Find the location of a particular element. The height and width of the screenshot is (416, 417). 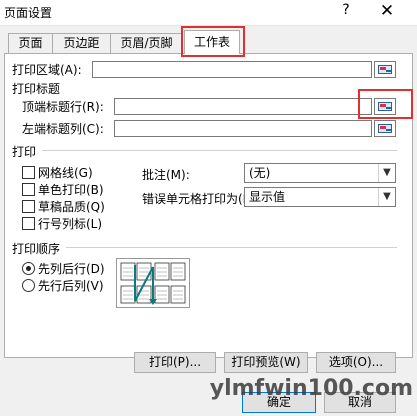

down-then-over-label: 先列后行(D) is located at coordinates (71, 269).